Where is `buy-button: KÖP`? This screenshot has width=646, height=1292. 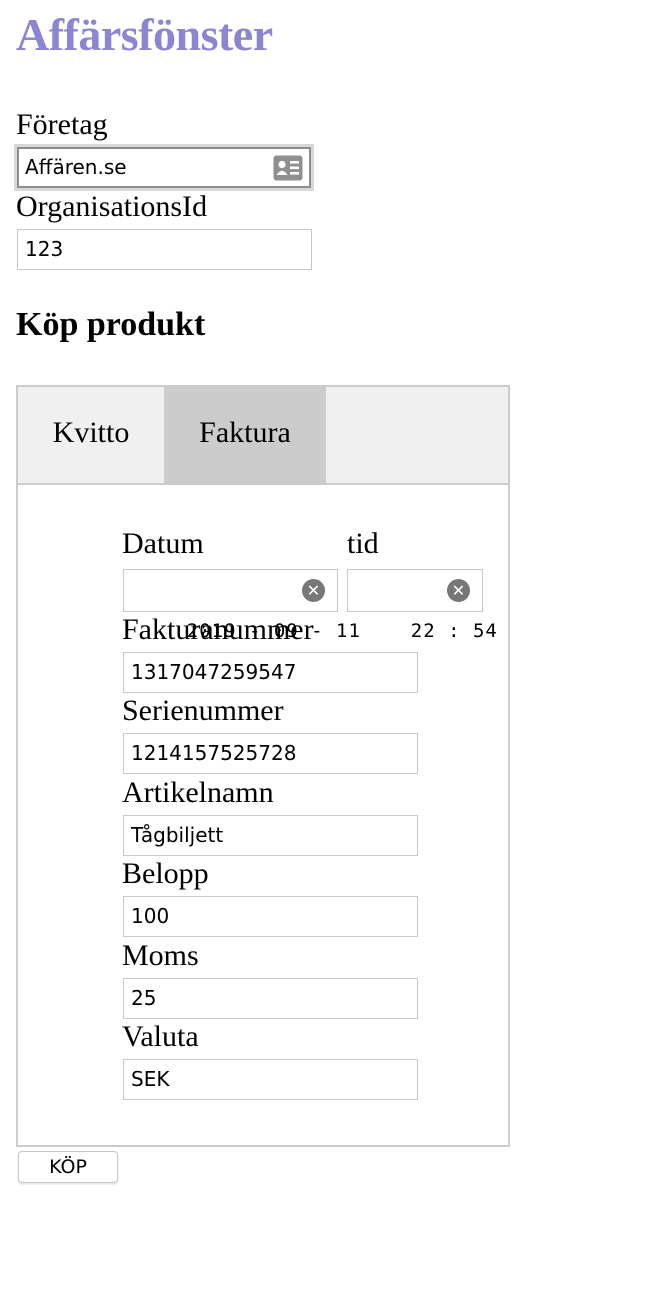
buy-button: KÖP is located at coordinates (68, 1167).